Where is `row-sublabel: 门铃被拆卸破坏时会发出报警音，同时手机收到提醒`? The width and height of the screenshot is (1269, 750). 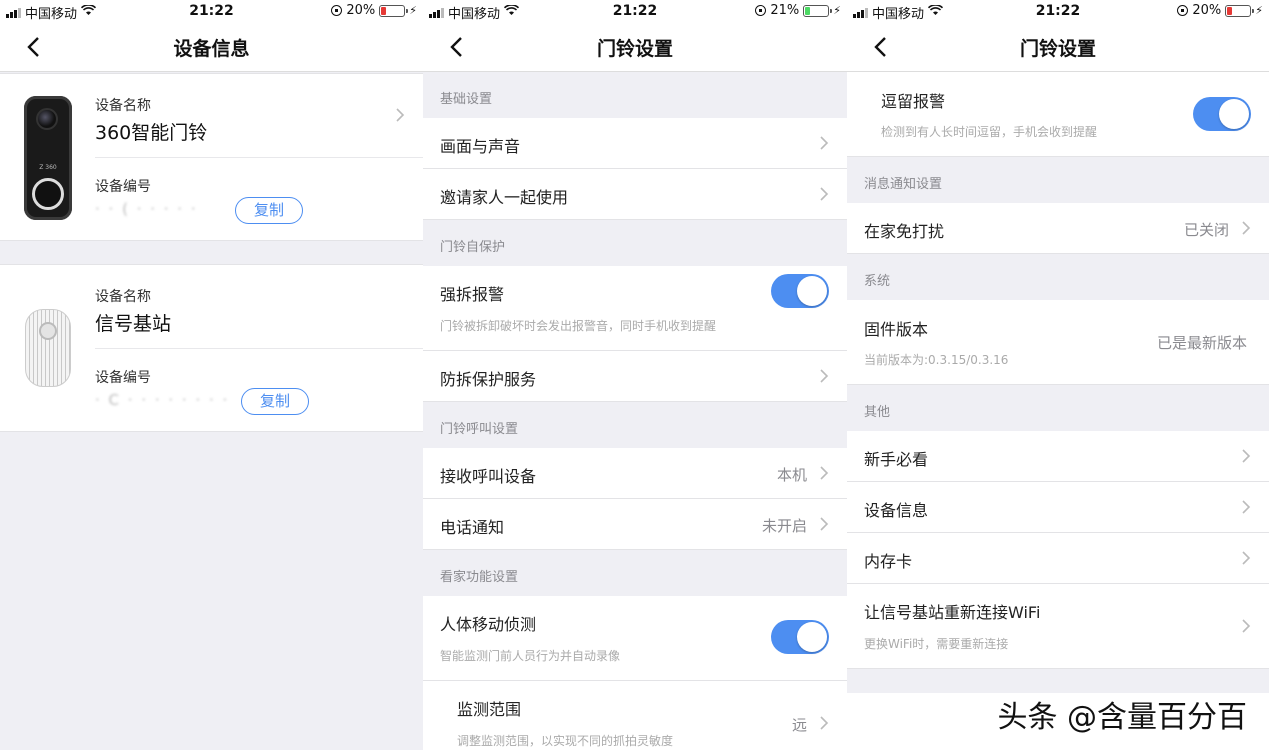 row-sublabel: 门铃被拆卸破坏时会发出报警音，同时手机收到提醒 is located at coordinates (578, 326).